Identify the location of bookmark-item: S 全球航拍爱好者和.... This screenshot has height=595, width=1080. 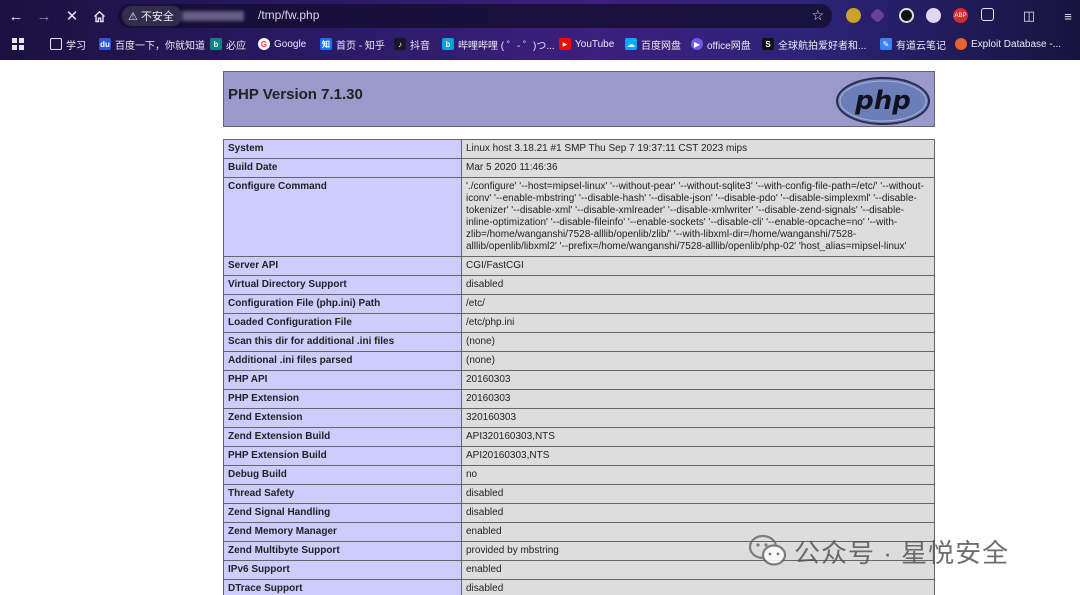
(814, 44).